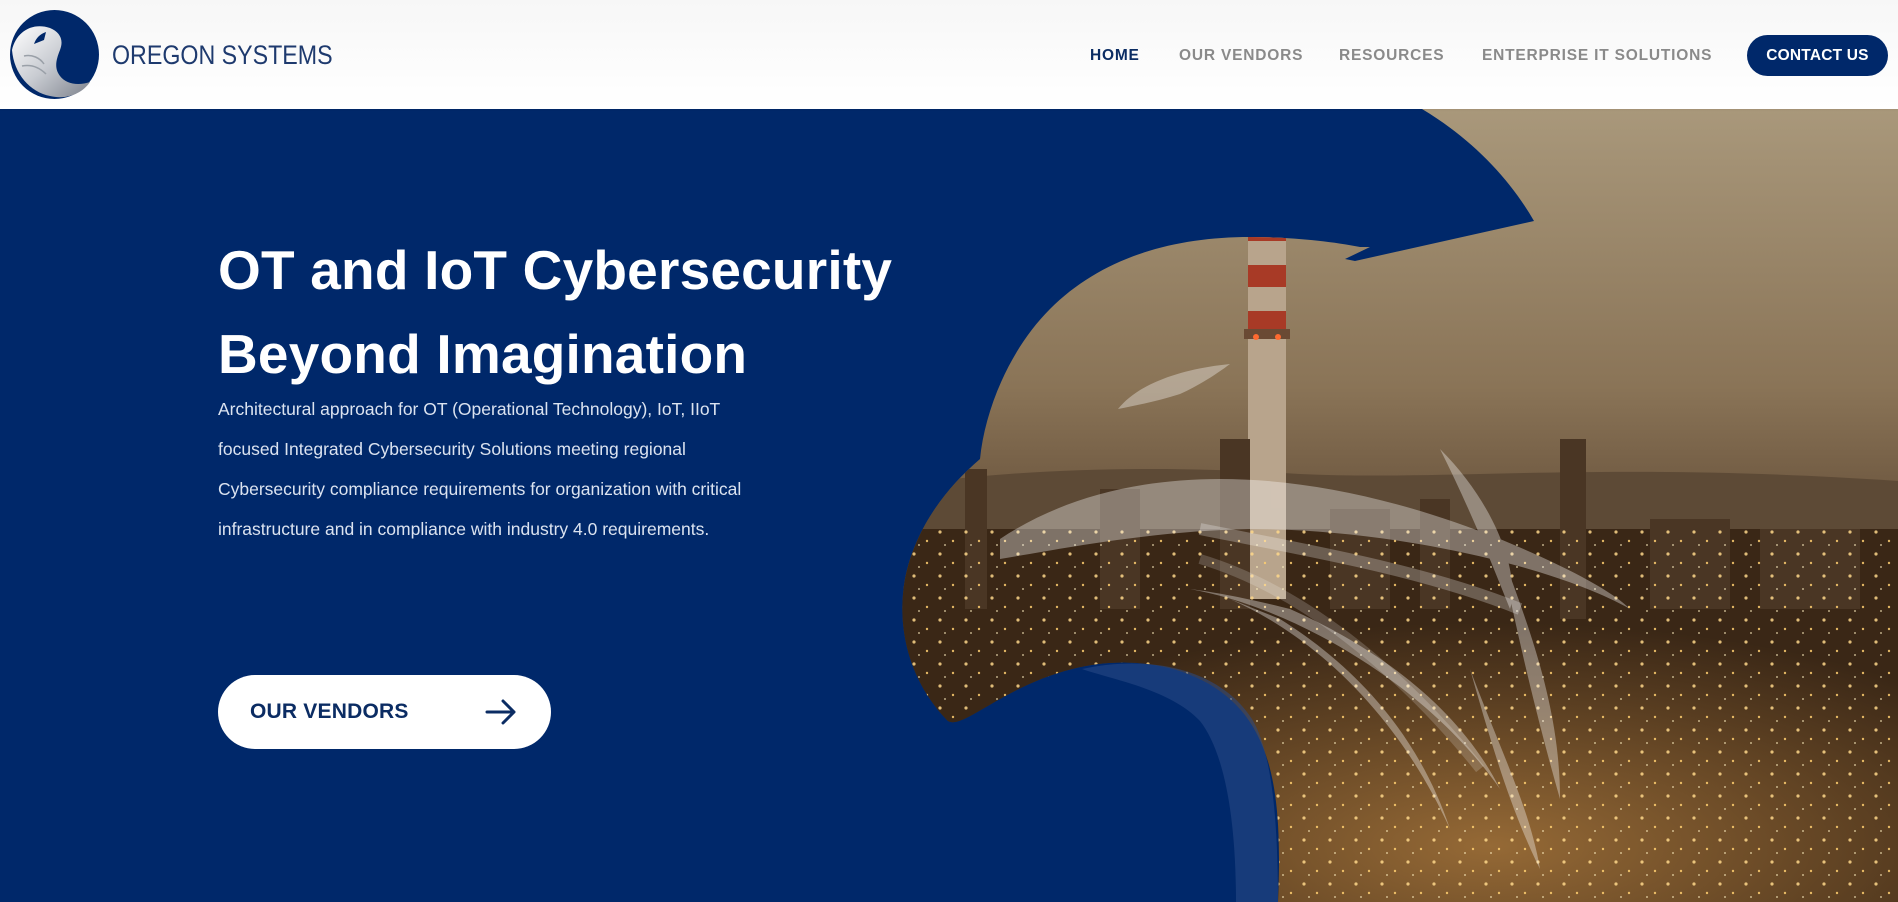 The image size is (1898, 902). I want to click on brand-name: OREGON SYSTEMS, so click(222, 55).